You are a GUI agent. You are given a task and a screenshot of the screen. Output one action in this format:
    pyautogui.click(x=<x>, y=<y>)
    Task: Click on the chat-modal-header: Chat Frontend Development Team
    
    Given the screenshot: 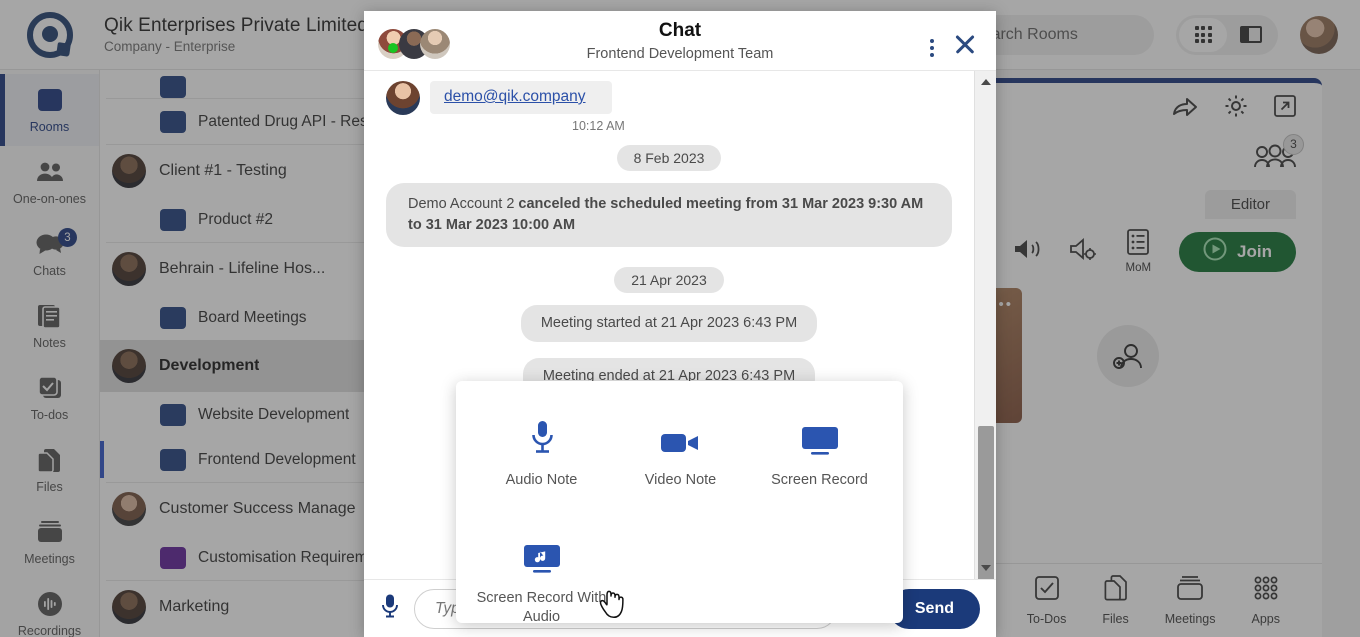 What is the action you would take?
    pyautogui.click(x=680, y=41)
    